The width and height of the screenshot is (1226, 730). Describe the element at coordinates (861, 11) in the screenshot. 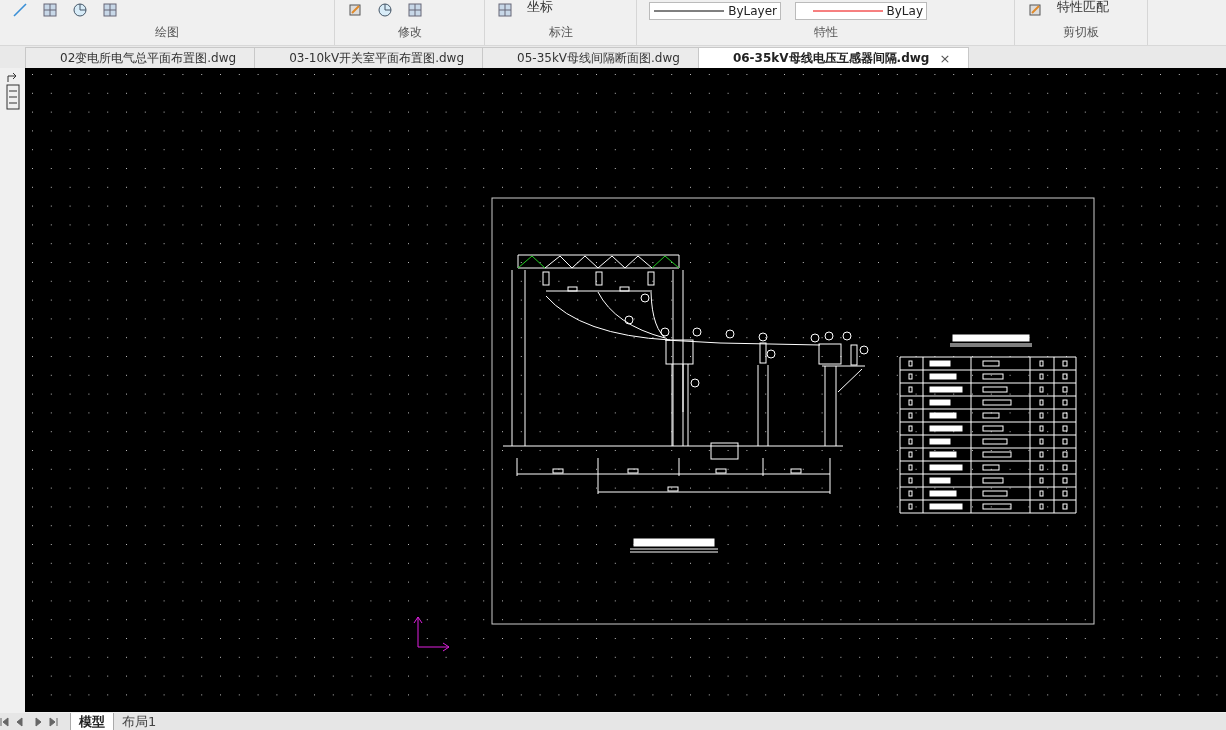

I see `color-dropdown: ByLay` at that location.